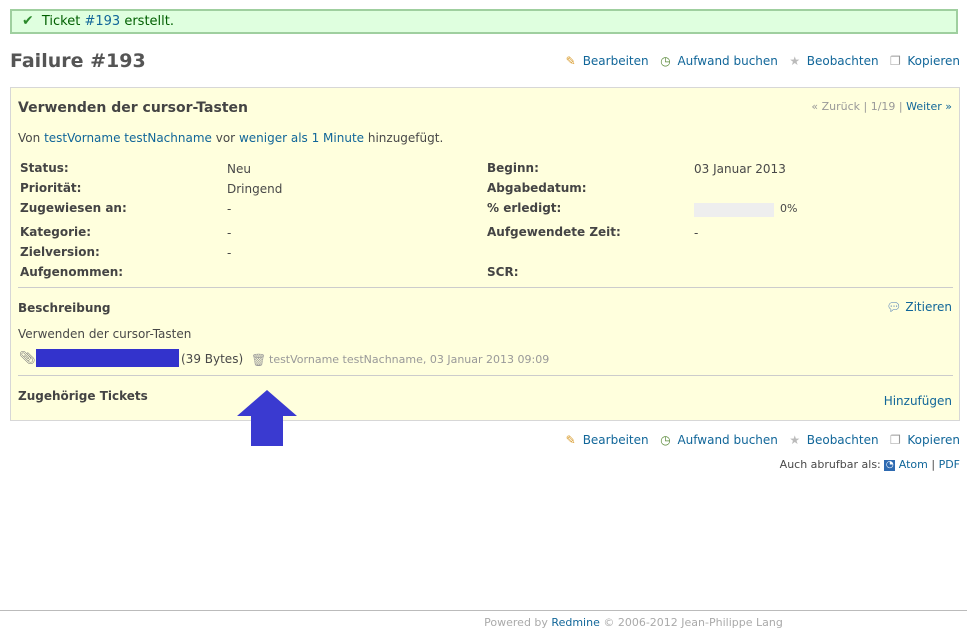 The image size is (967, 642). I want to click on done-ratio-value: 0%, so click(789, 208).